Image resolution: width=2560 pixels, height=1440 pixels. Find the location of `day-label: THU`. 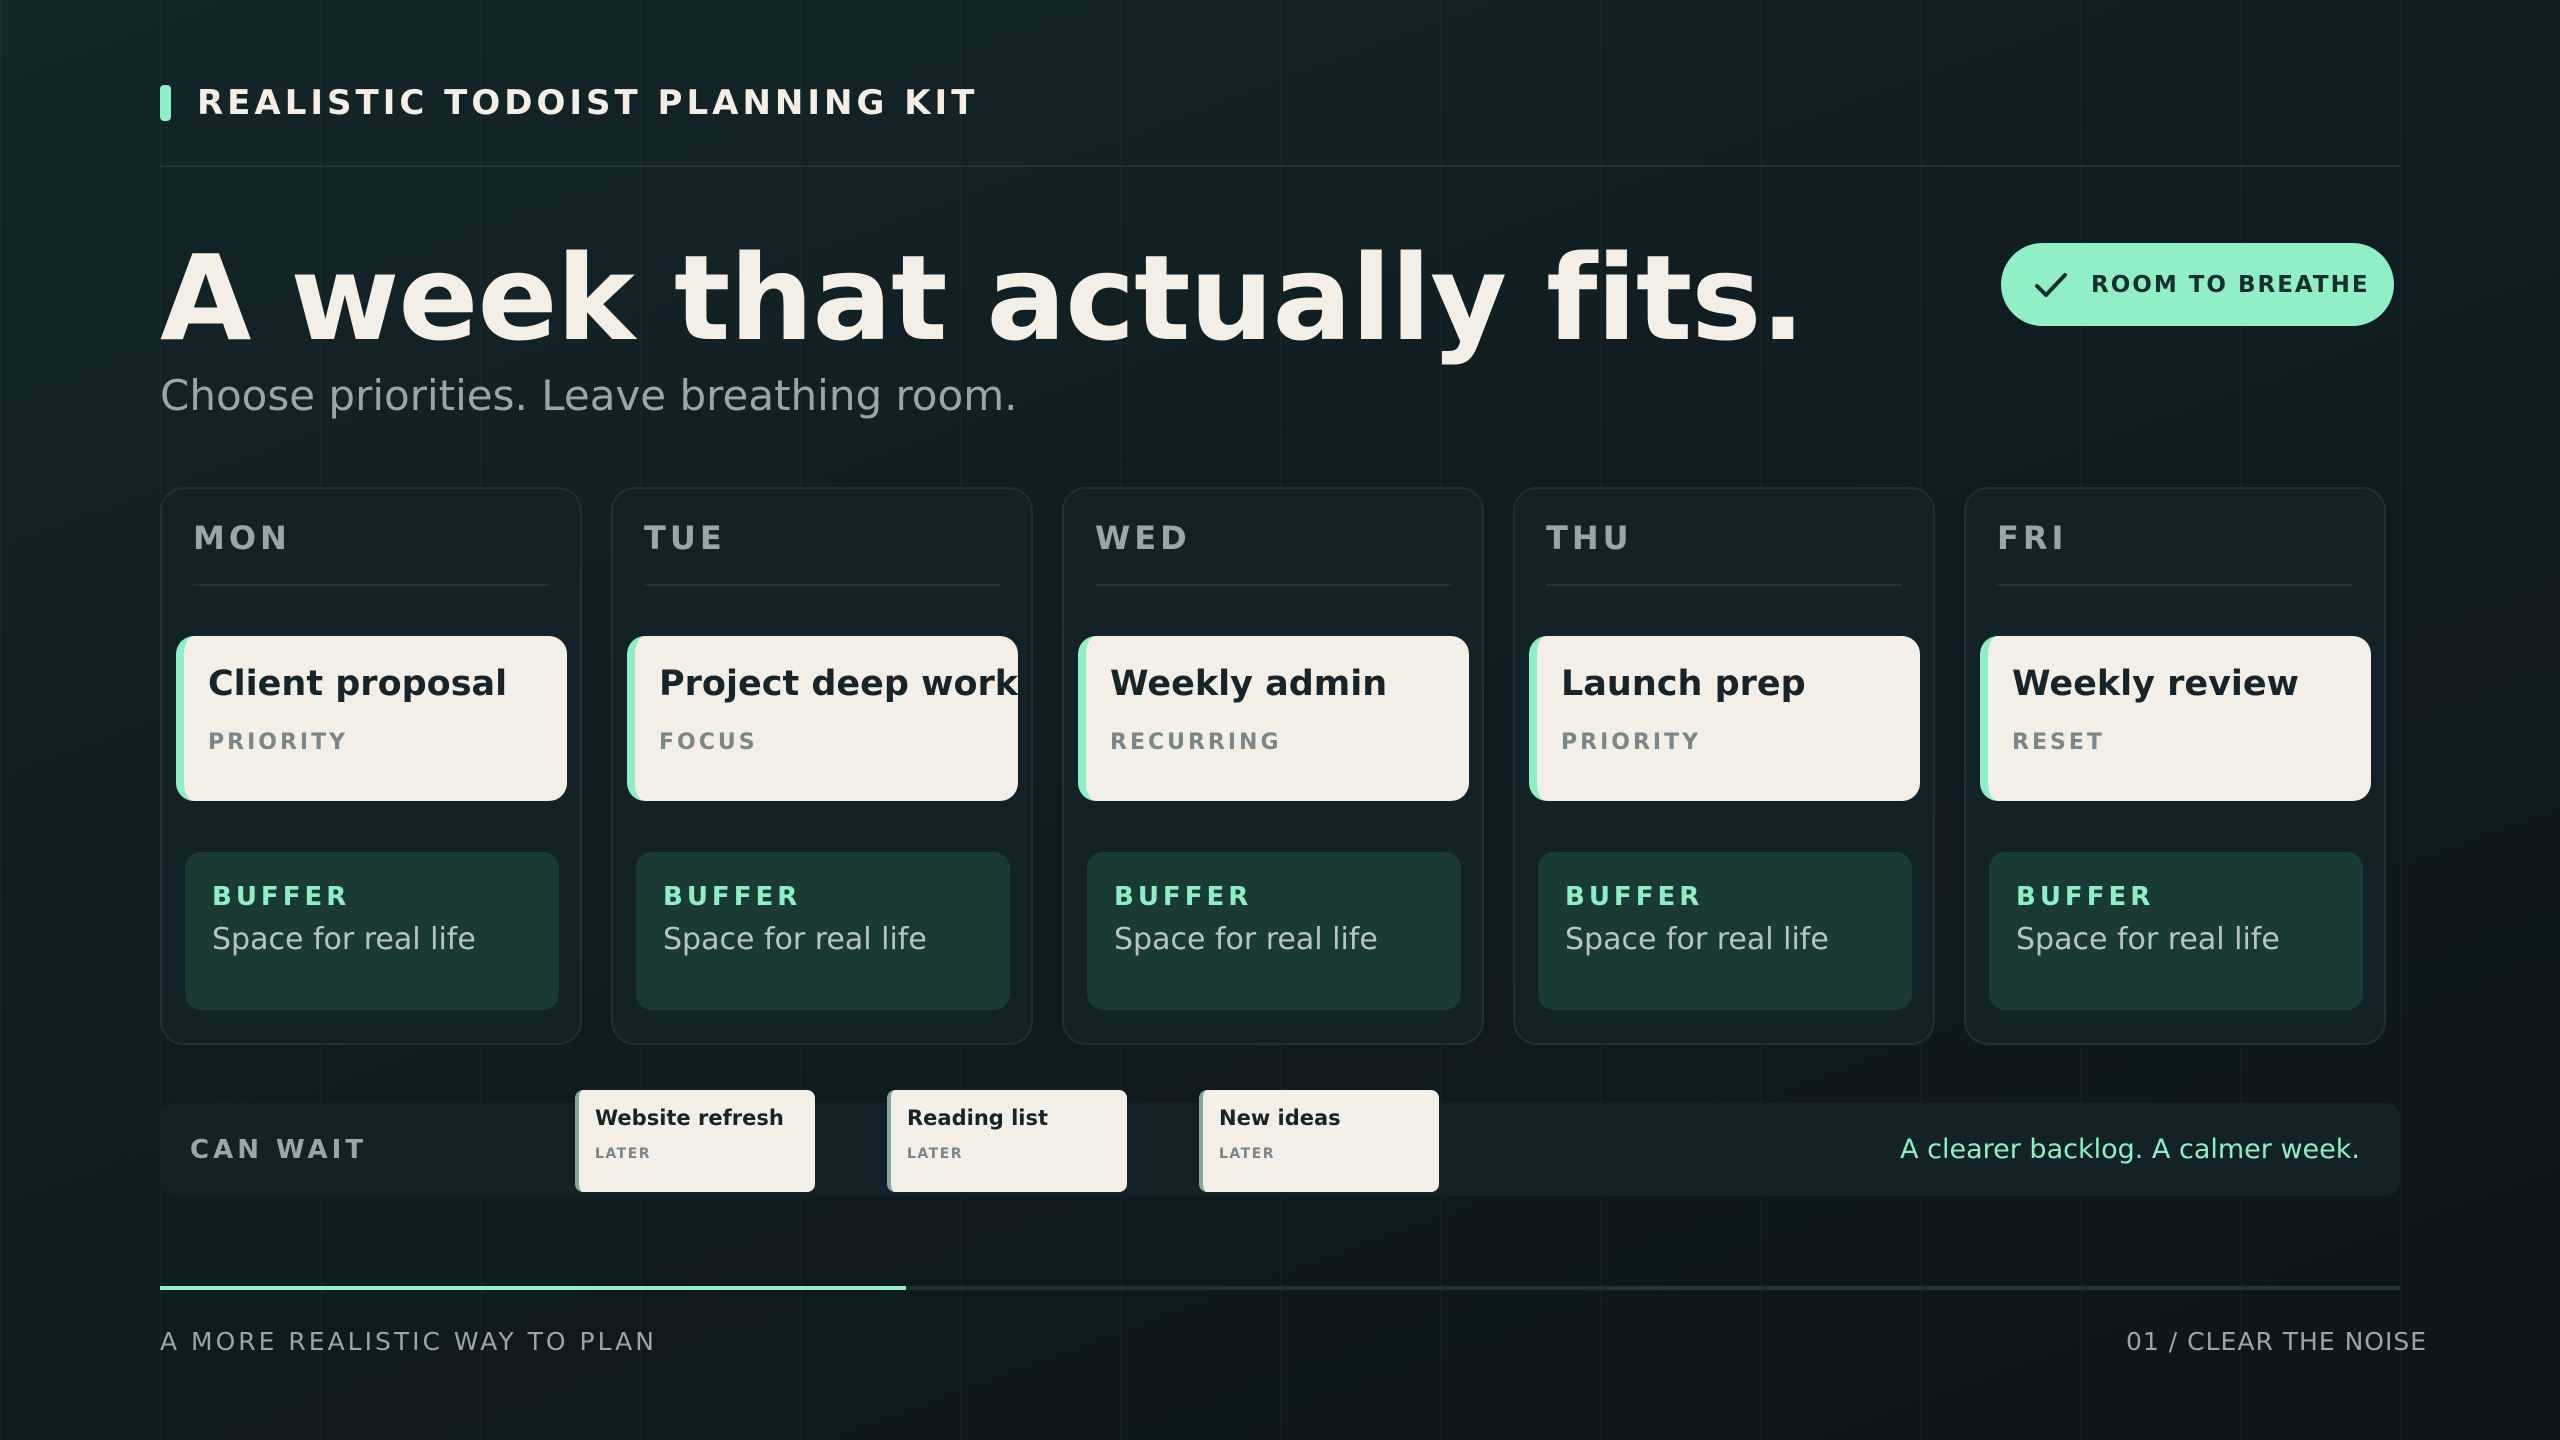

day-label: THU is located at coordinates (1589, 538).